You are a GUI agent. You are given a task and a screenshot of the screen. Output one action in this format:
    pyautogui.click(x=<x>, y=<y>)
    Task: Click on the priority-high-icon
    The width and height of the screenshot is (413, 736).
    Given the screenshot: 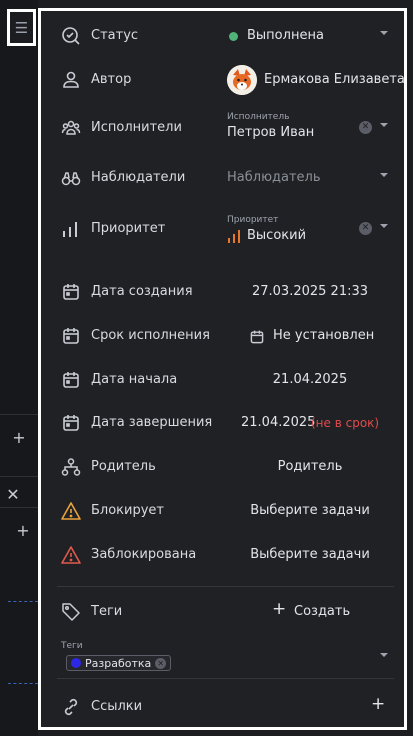 What is the action you would take?
    pyautogui.click(x=235, y=236)
    